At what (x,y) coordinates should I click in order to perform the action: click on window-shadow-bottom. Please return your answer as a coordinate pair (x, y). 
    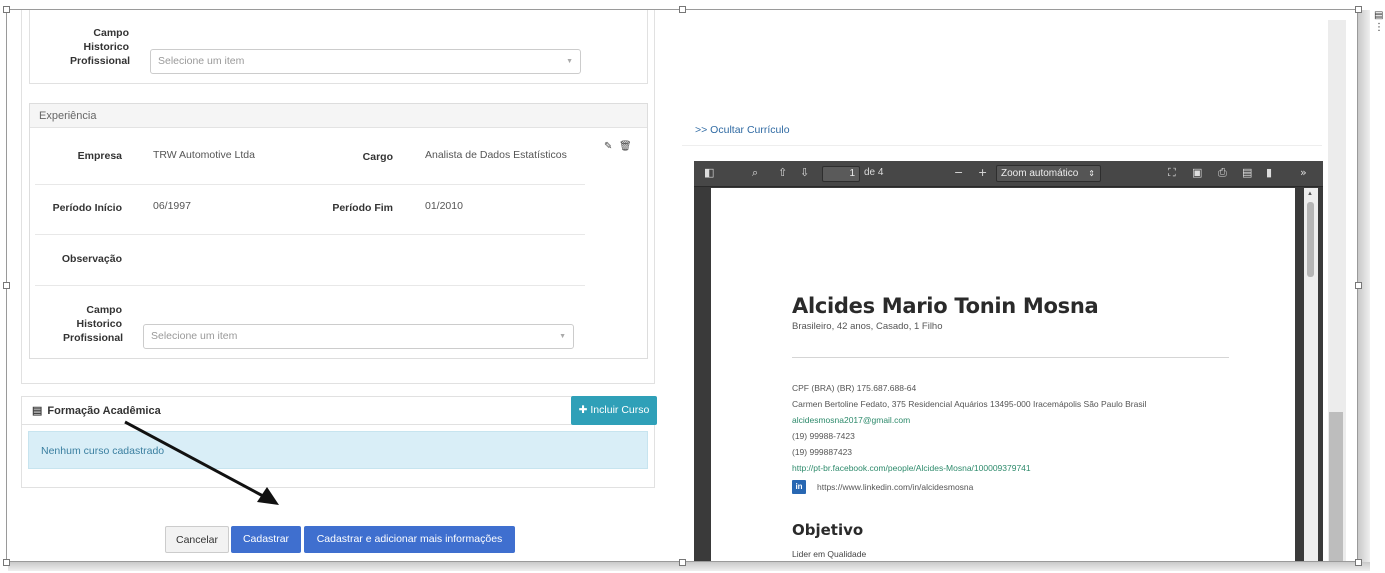
    Looking at the image, I should click on (689, 566).